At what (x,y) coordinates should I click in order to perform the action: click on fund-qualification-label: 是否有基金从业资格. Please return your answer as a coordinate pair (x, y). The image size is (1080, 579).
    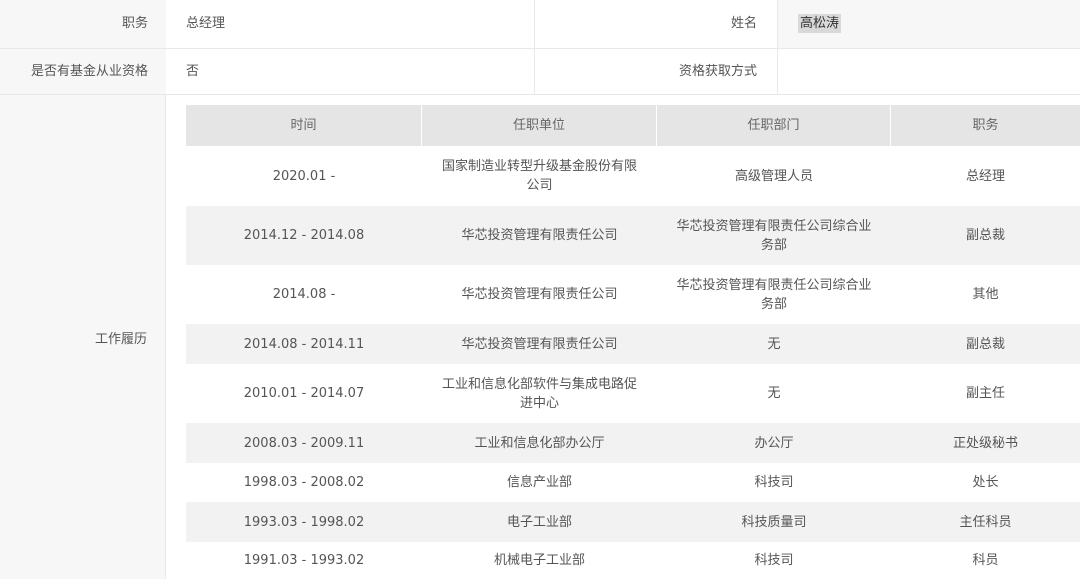
    Looking at the image, I should click on (83, 71).